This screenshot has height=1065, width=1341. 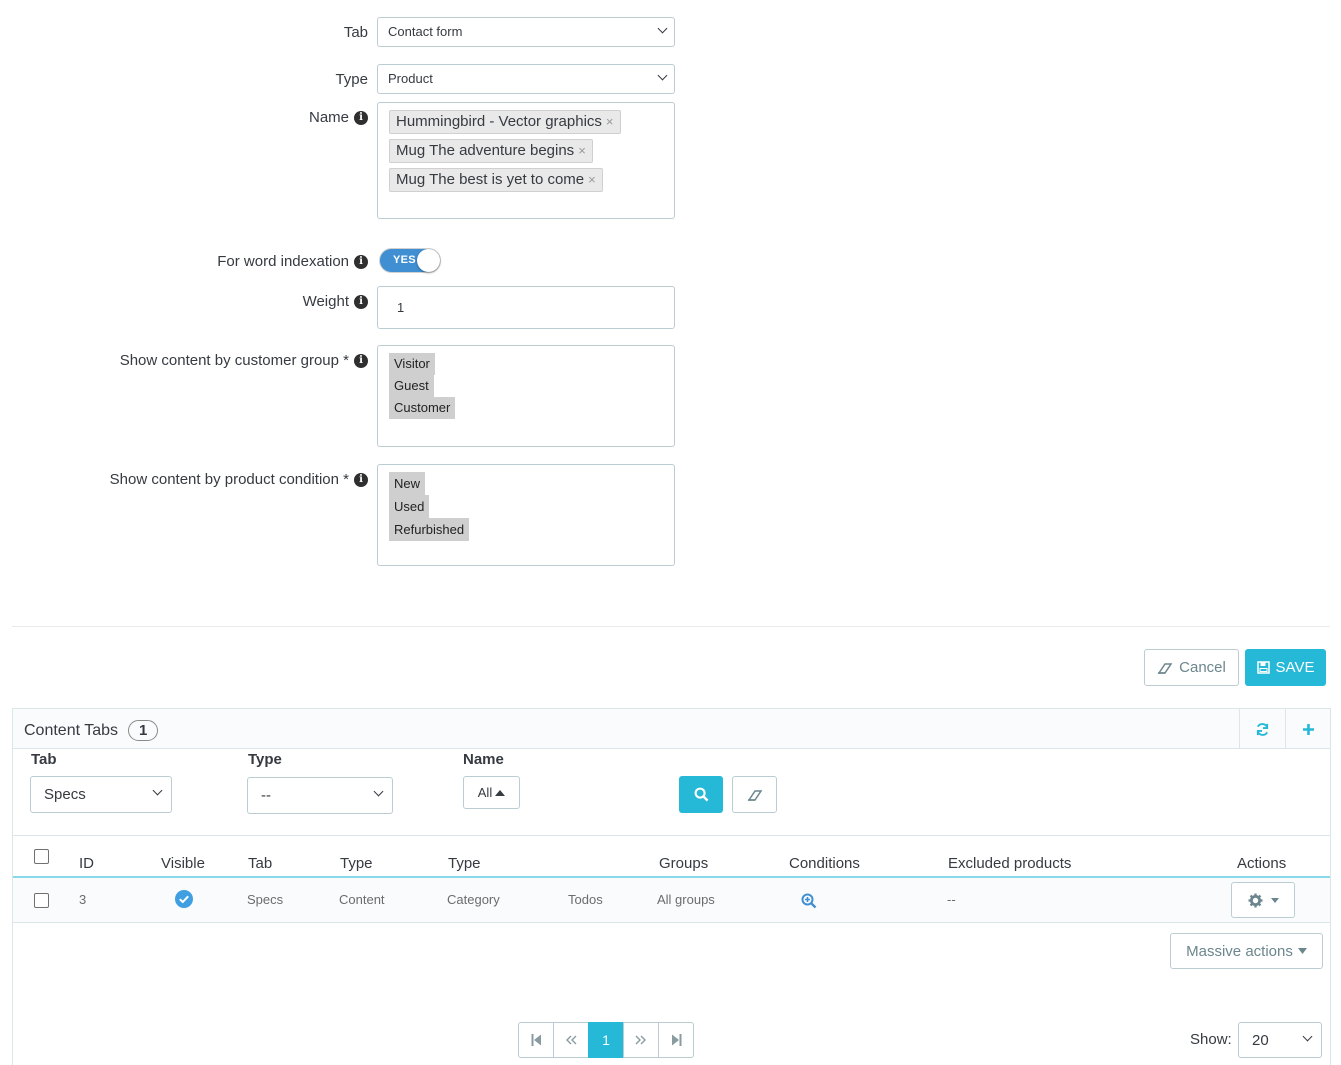 What do you see at coordinates (526, 307) in the screenshot?
I see `weight-input: 1` at bounding box center [526, 307].